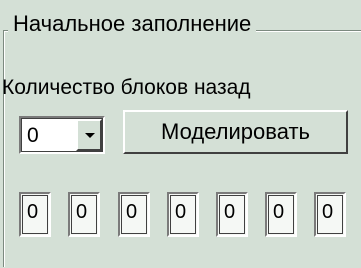  What do you see at coordinates (62, 135) in the screenshot?
I see `blocks-back-combobox: 0` at bounding box center [62, 135].